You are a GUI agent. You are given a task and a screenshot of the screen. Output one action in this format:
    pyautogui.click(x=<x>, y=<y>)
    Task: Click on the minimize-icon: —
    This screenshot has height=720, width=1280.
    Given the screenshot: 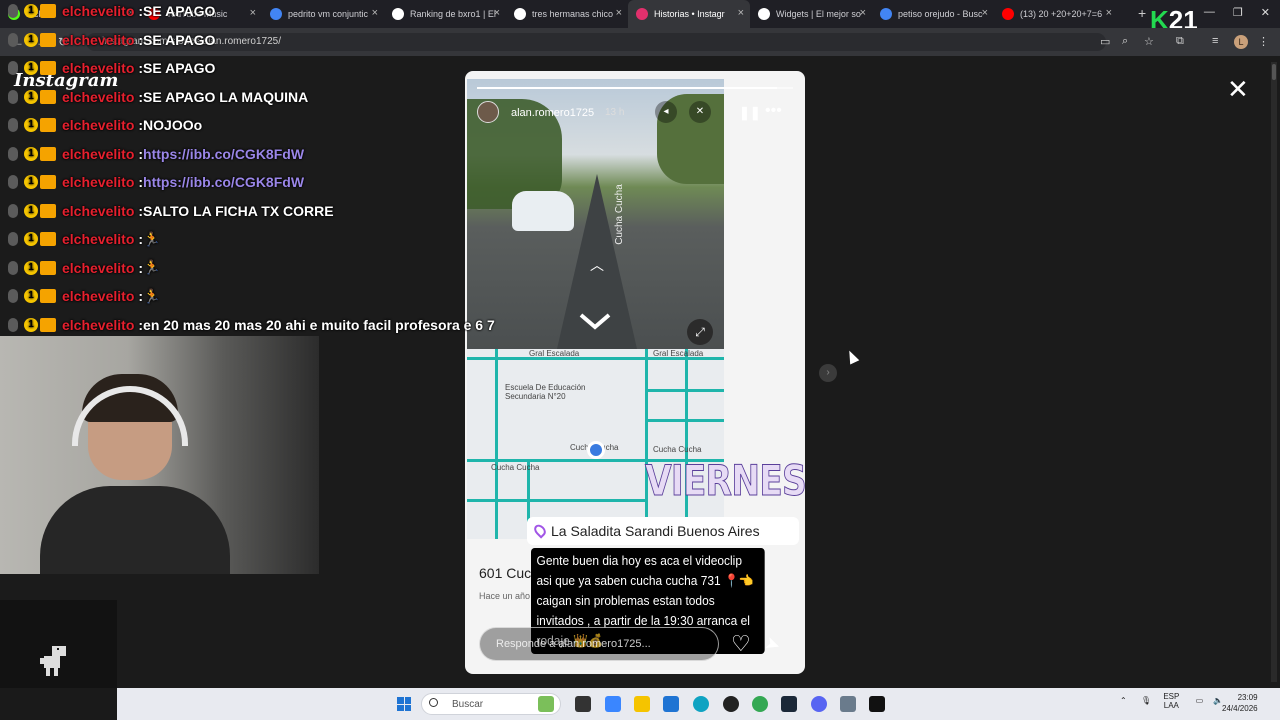 What is the action you would take?
    pyautogui.click(x=1209, y=12)
    